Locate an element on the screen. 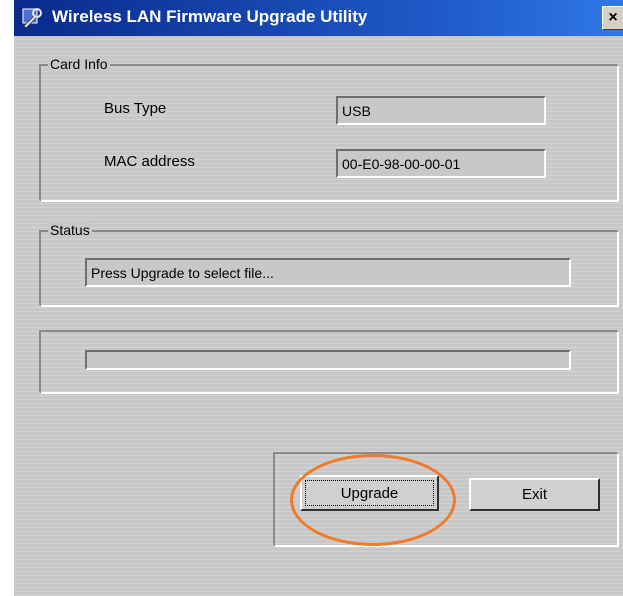 Image resolution: width=623 pixels, height=596 pixels. status-legend: Status is located at coordinates (70, 230).